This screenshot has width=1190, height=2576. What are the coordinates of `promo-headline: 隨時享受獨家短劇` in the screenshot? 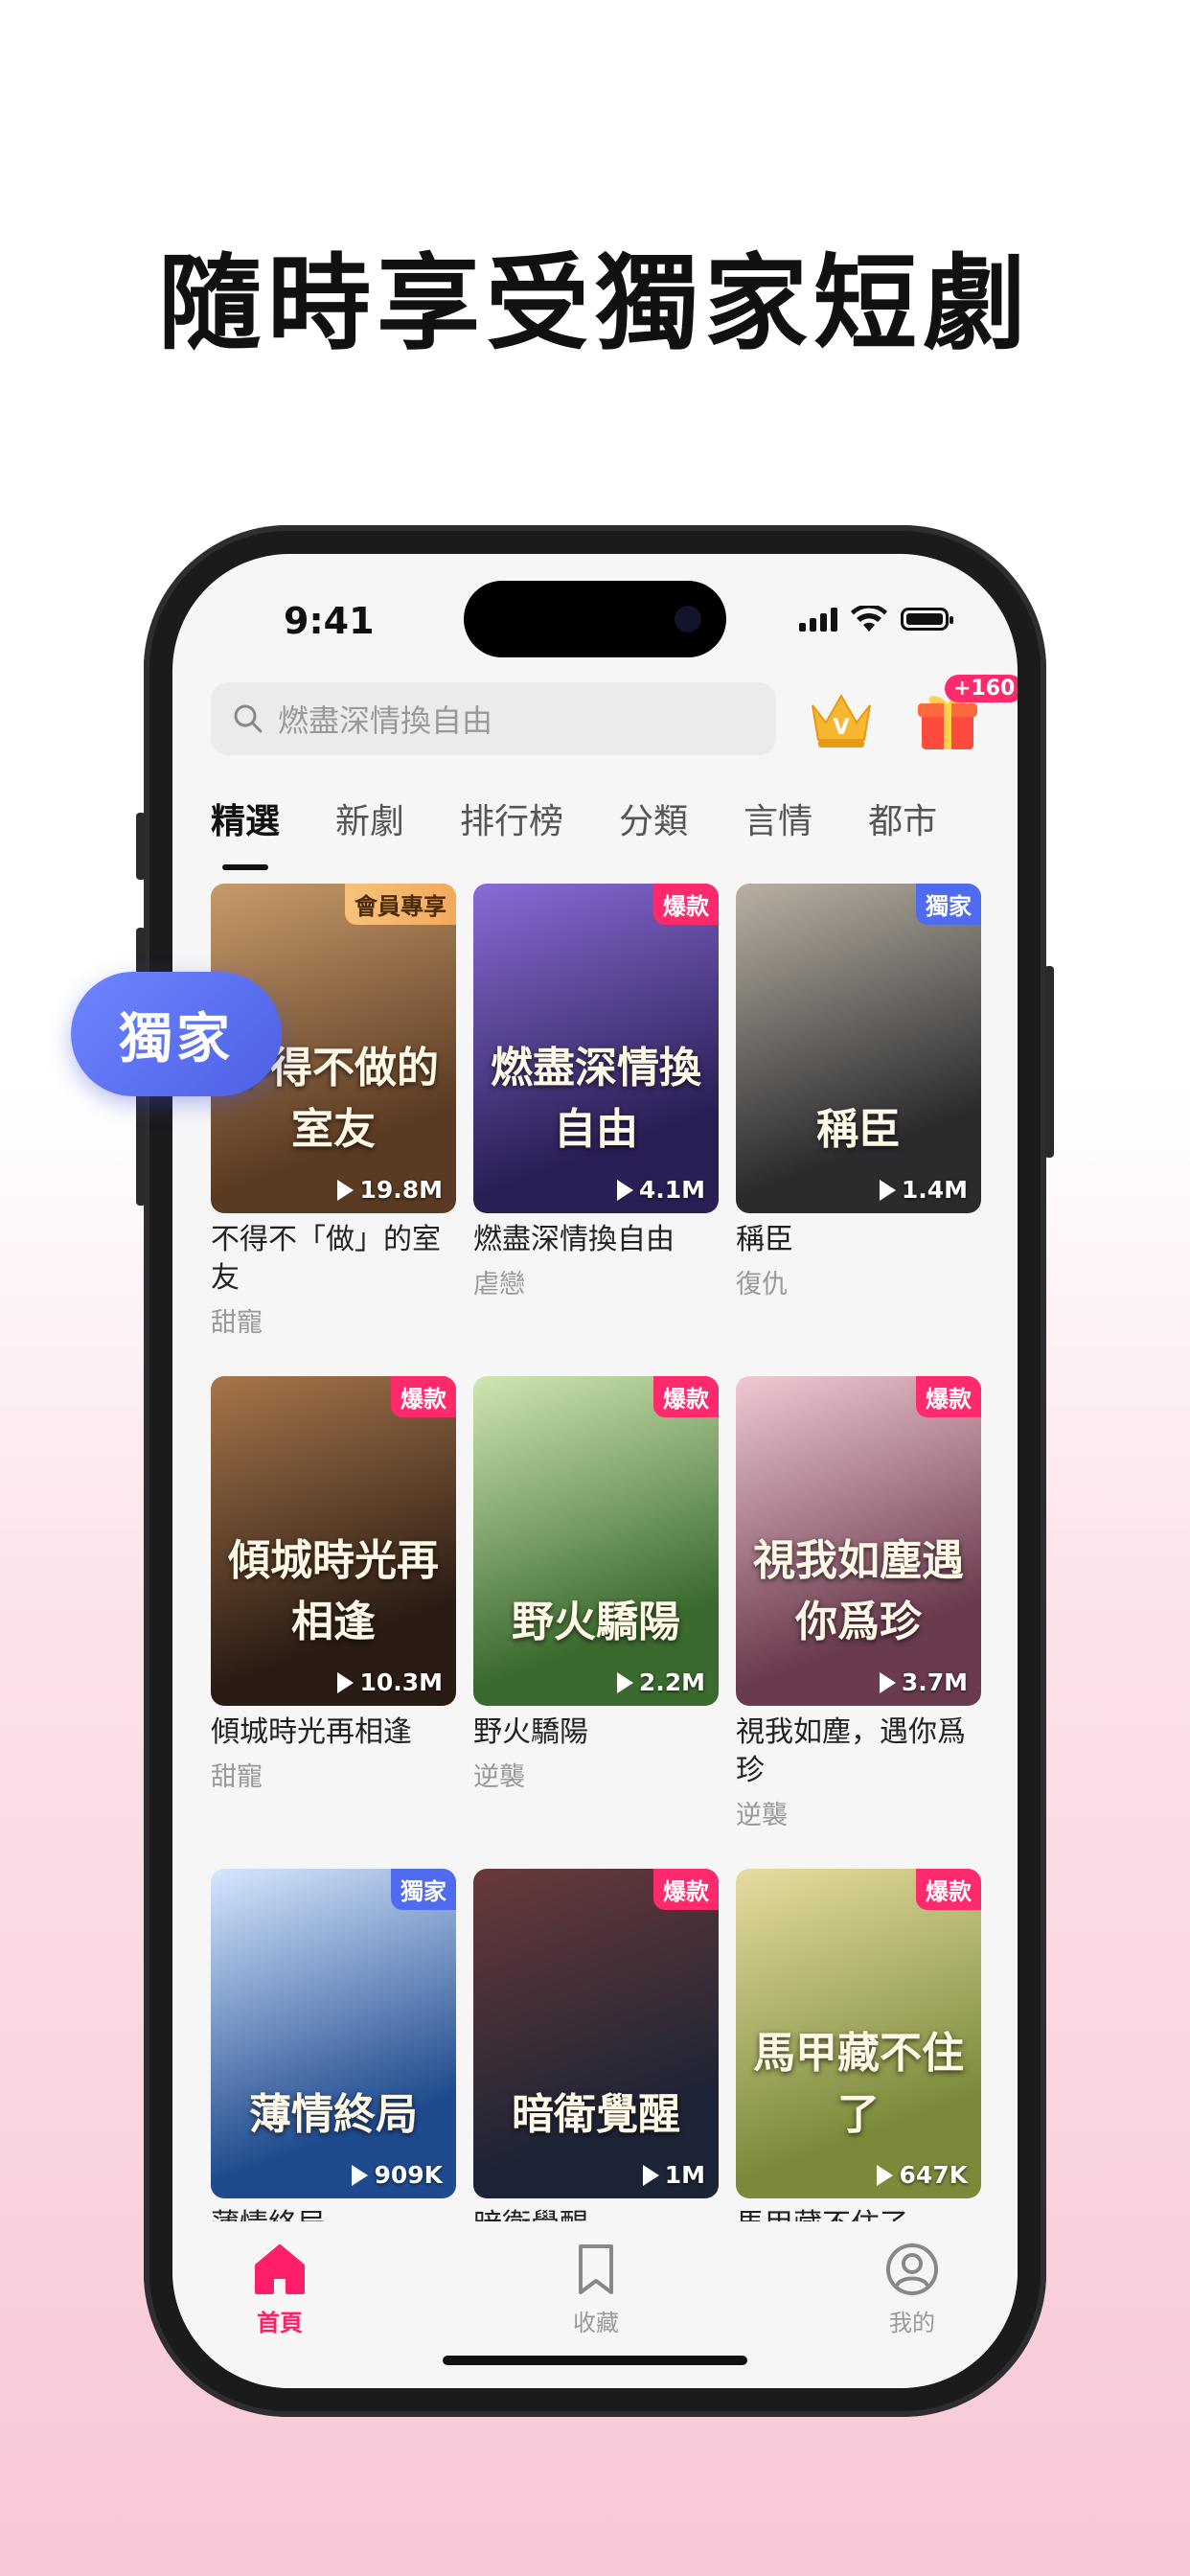 It's located at (594, 304).